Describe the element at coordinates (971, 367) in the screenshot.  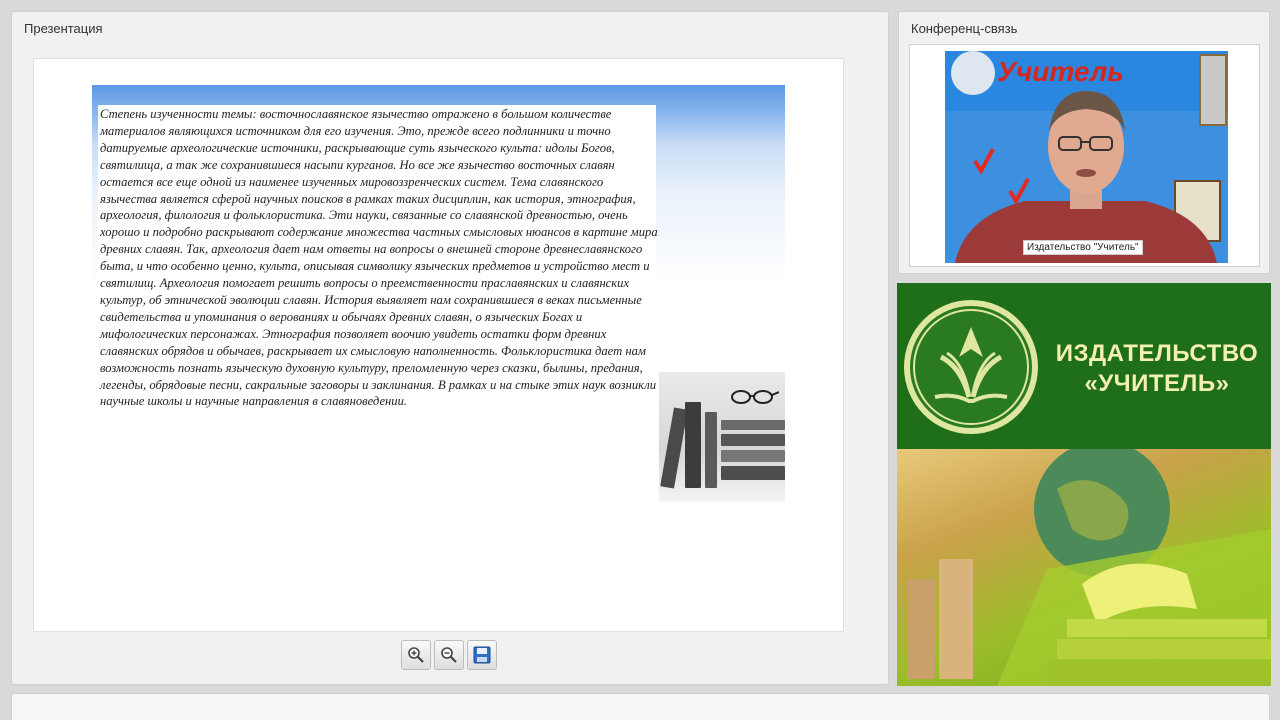
I see `publisher-logo-icon` at that location.